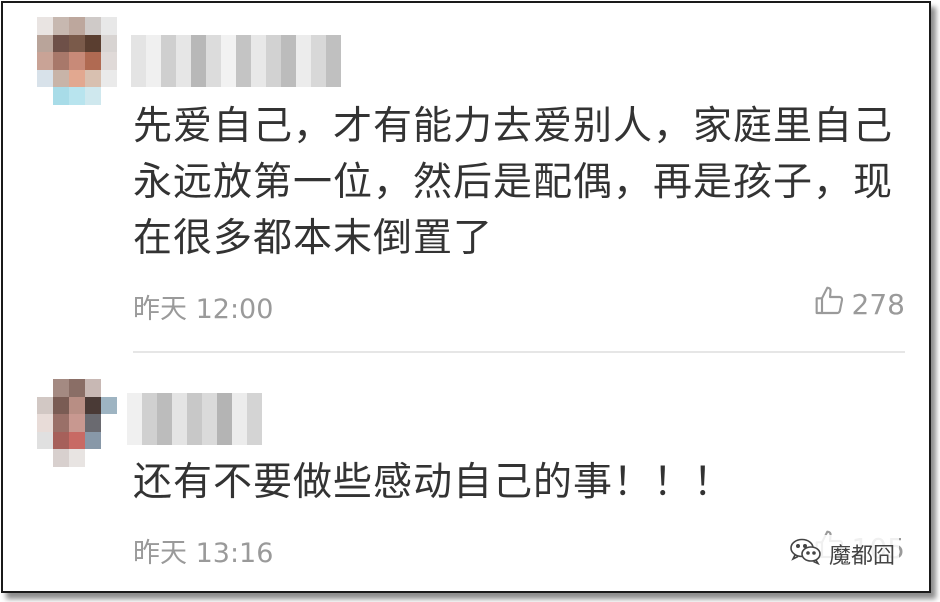 This screenshot has width=940, height=602. I want to click on watermark-label: 魔都囧, so click(861, 556).